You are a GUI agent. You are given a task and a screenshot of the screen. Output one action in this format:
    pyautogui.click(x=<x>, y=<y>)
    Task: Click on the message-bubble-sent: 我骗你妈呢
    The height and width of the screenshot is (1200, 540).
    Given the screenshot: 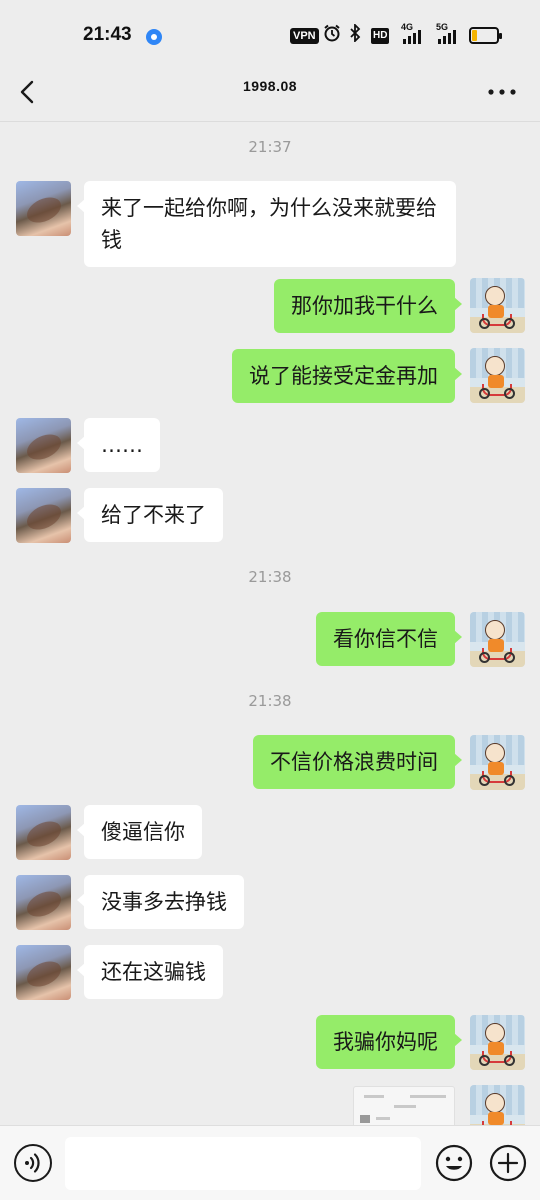 What is the action you would take?
    pyautogui.click(x=389, y=1042)
    